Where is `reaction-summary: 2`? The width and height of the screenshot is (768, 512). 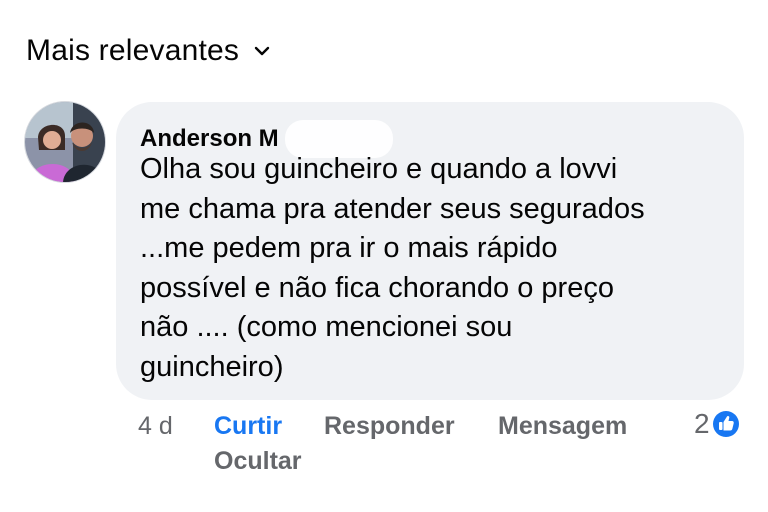
reaction-summary: 2 is located at coordinates (717, 424).